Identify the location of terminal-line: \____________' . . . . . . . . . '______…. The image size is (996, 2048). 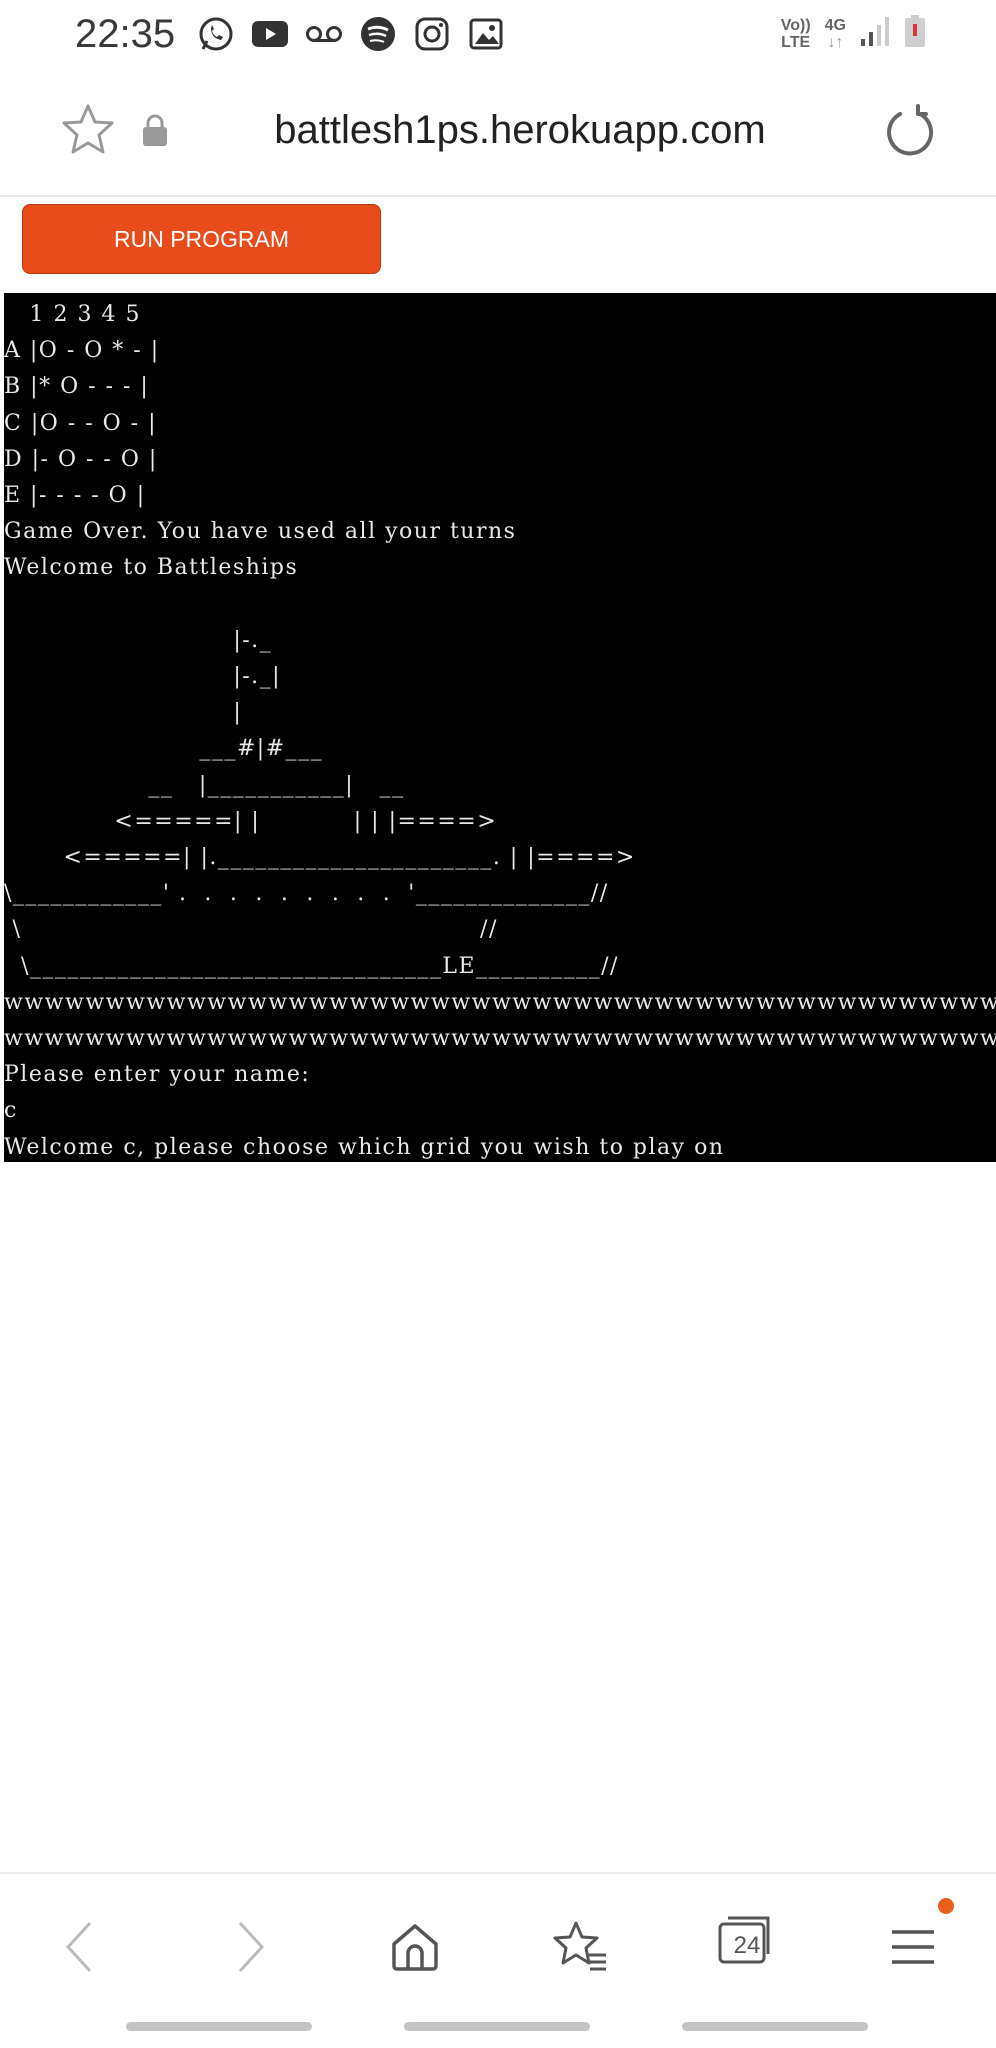
(306, 894).